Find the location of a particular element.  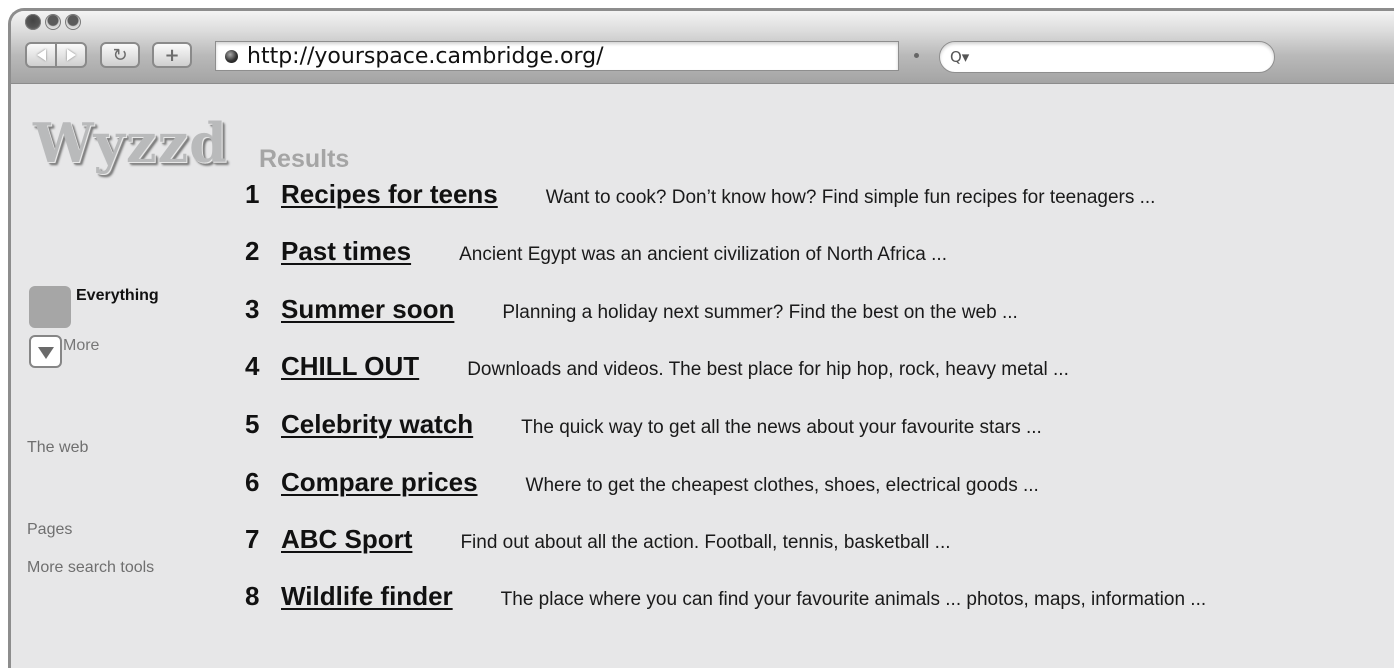

result-link: ABC Sport is located at coordinates (346, 539).